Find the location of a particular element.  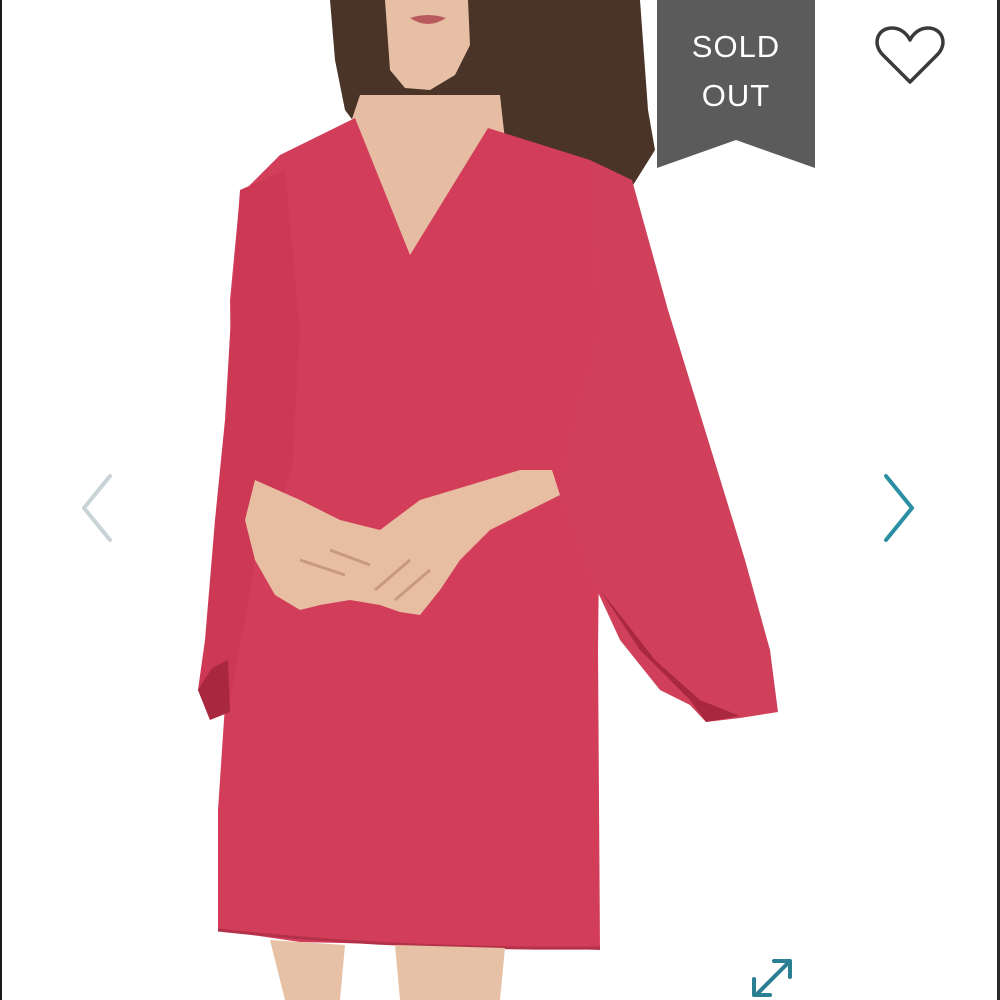

chevron-right-icon is located at coordinates (899, 508).